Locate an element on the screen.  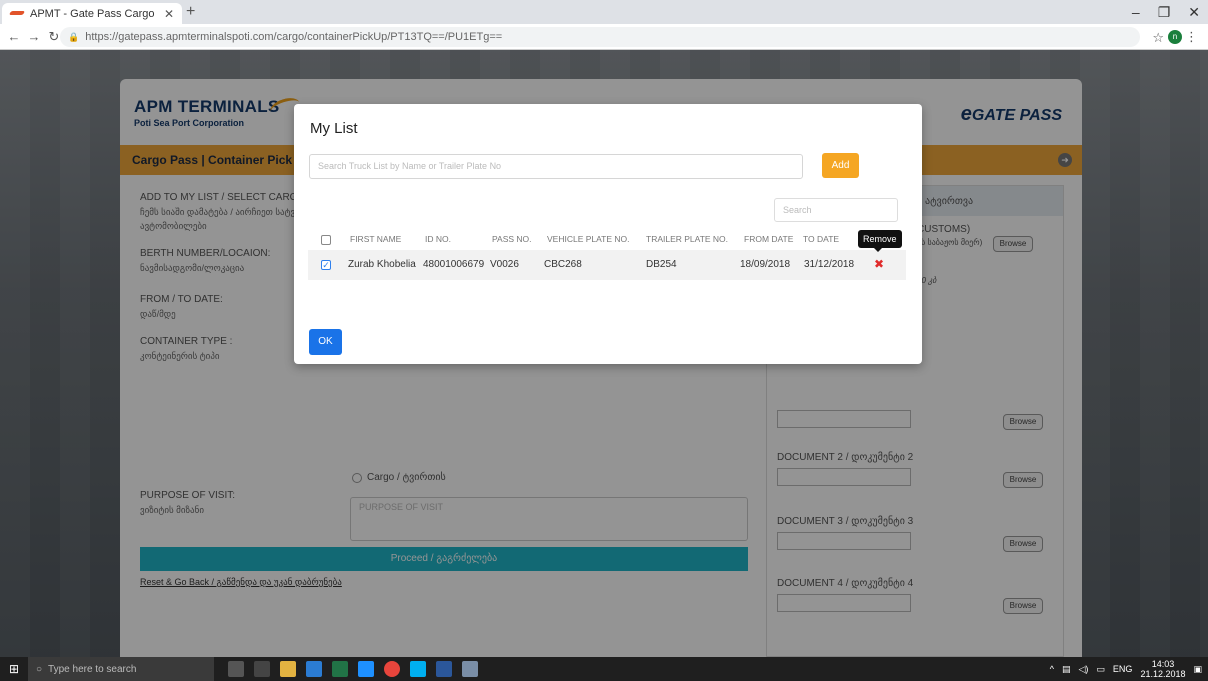
system-tray: ^ ▤ ◁) ▭ ENG 14:03 21.12.2018 ▣ is located at coordinates (1126, 669).